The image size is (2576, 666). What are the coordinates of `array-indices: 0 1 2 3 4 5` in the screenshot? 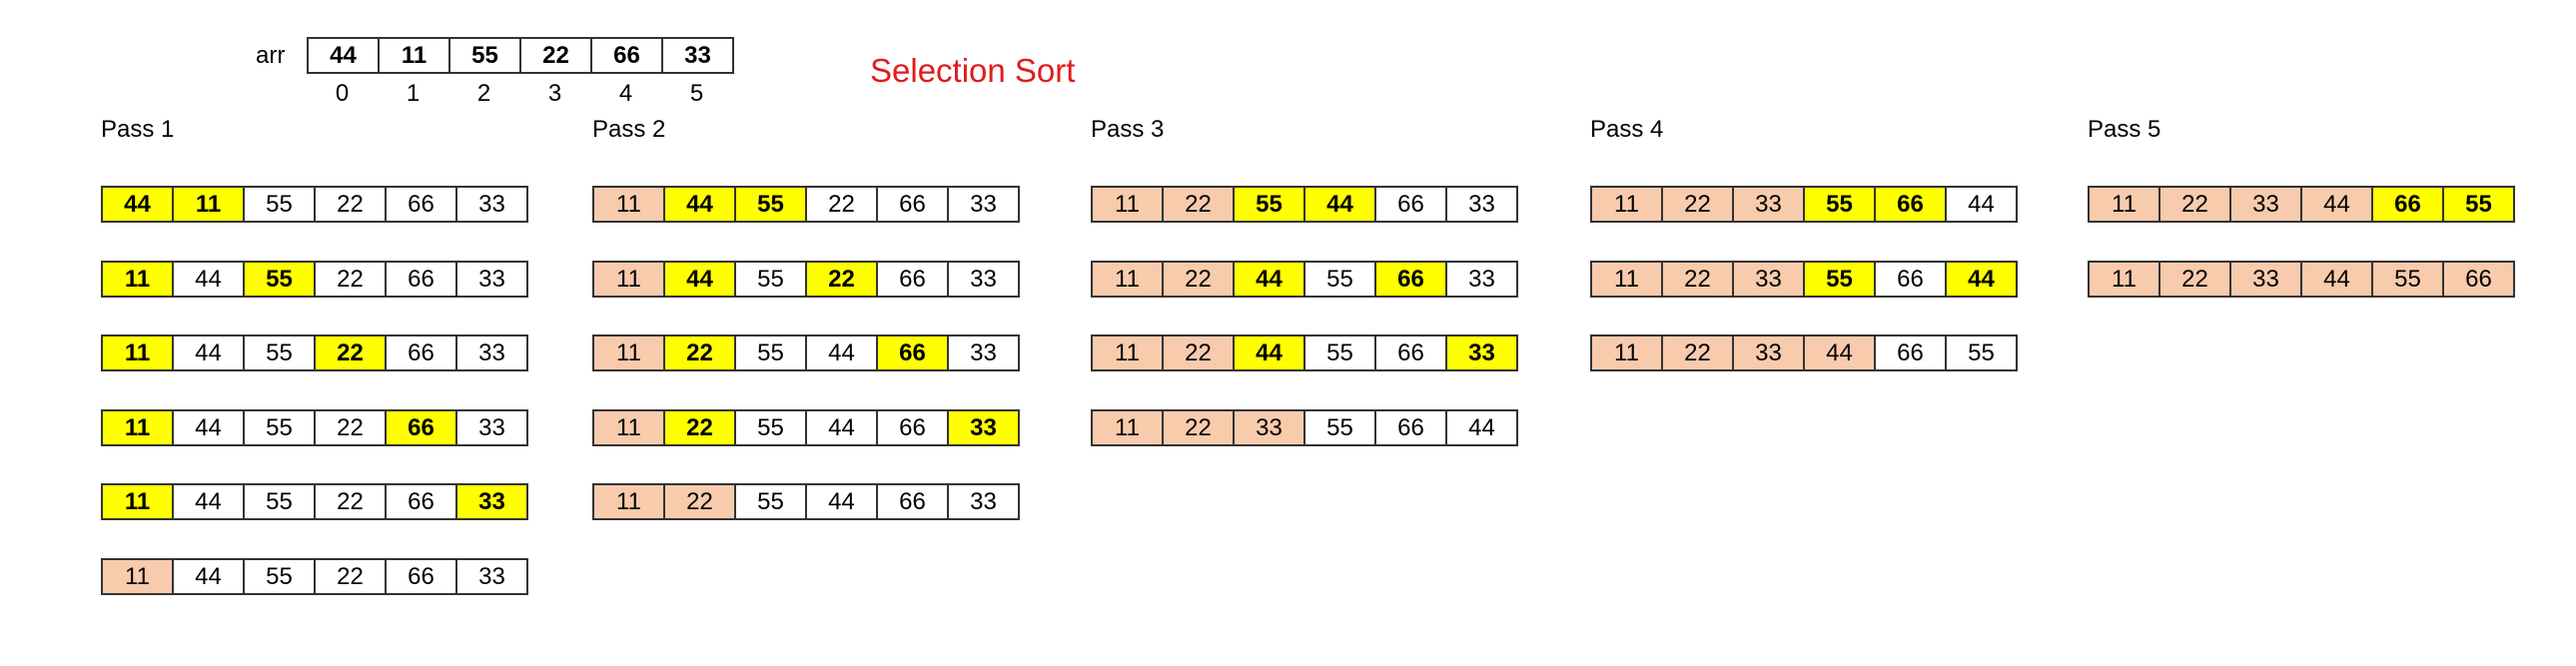 It's located at (520, 94).